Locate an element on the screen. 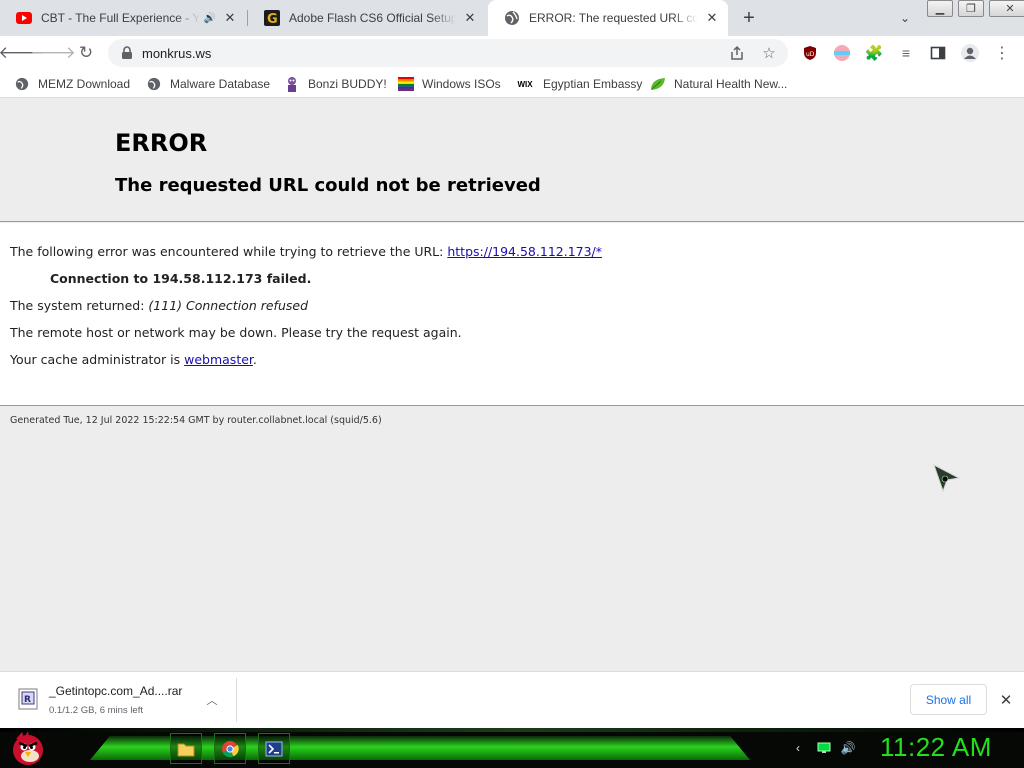  window-controls: ▁ ❐ ✕ is located at coordinates (975, 8).